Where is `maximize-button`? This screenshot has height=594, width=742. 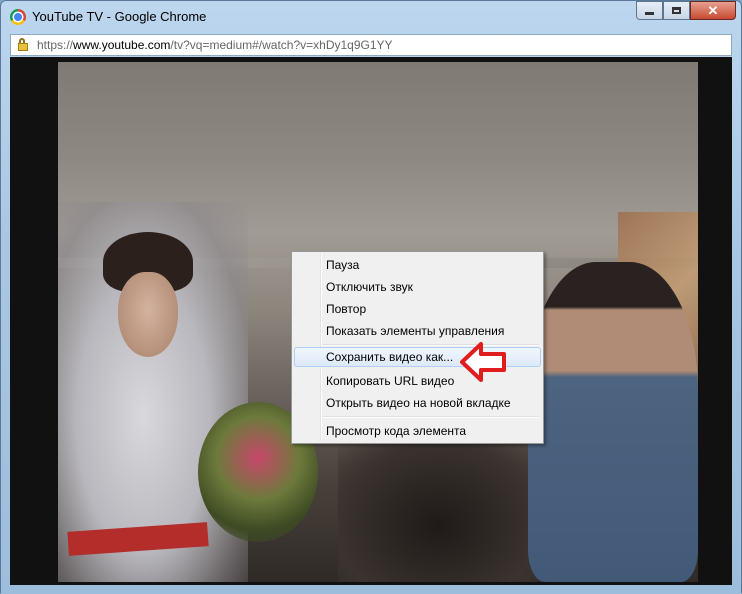 maximize-button is located at coordinates (676, 10).